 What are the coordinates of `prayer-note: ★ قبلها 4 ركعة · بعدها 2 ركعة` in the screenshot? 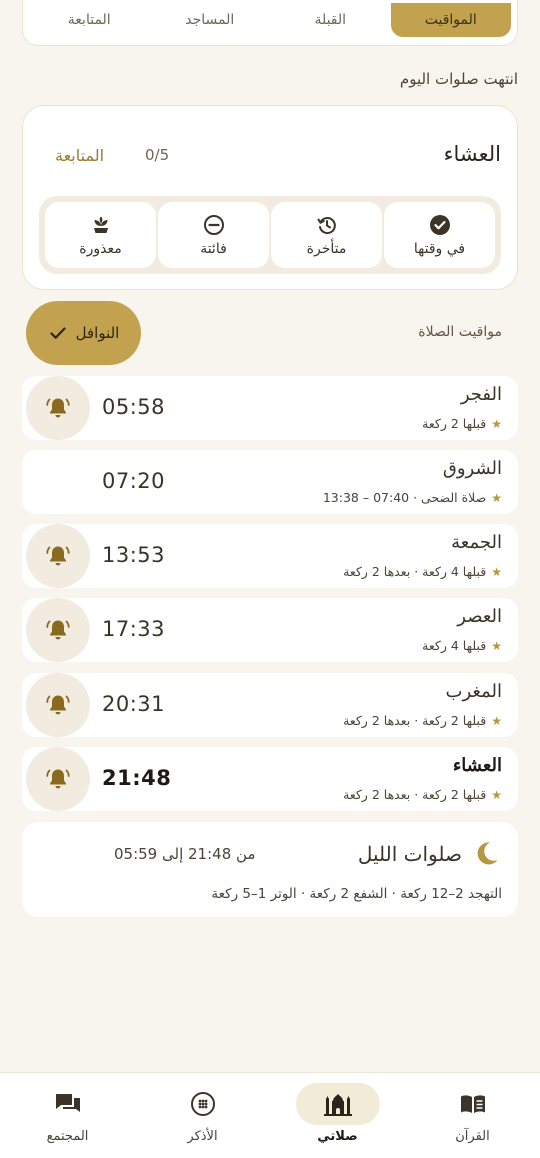 It's located at (422, 571).